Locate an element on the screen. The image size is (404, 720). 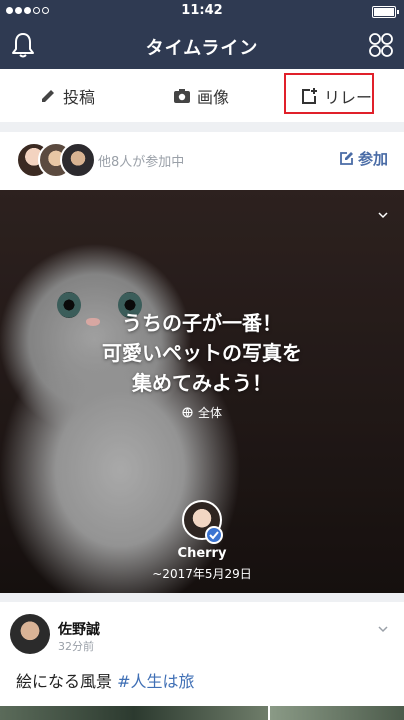
post-timestamp: 32分前 is located at coordinates (76, 646).